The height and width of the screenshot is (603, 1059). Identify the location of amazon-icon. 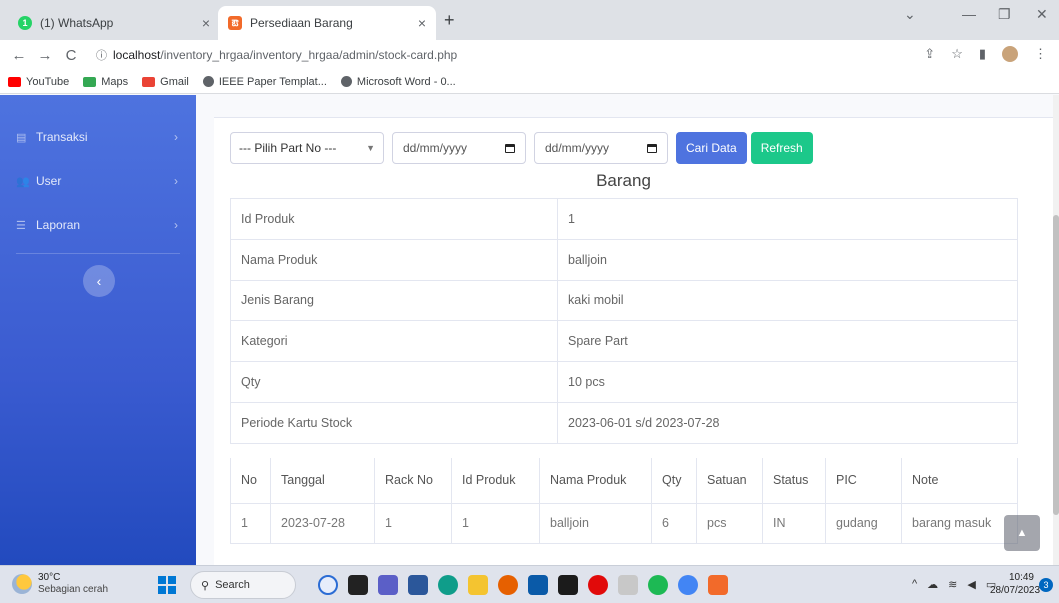
(628, 585).